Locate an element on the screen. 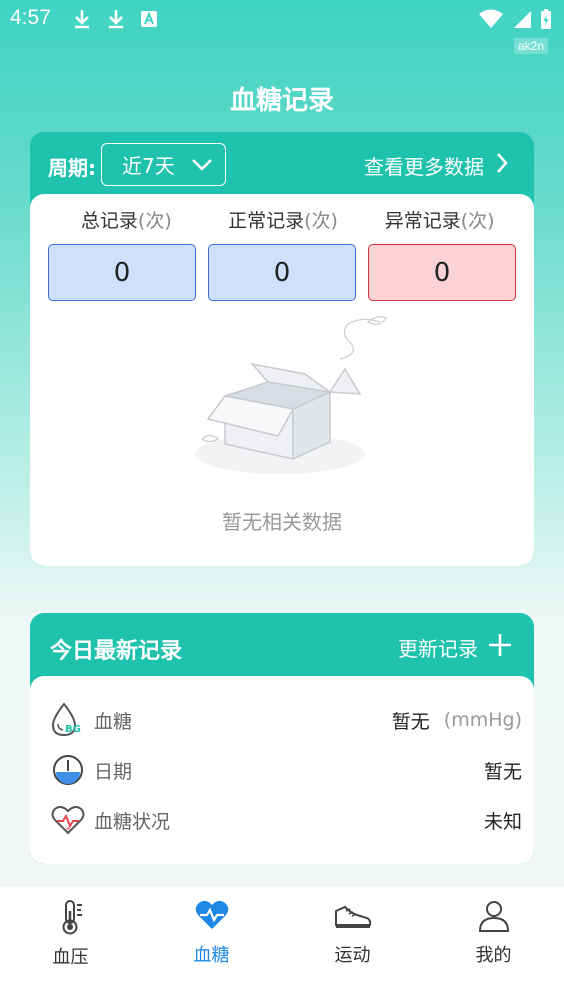 The height and width of the screenshot is (1004, 564). notification-icons is located at coordinates (115, 21).